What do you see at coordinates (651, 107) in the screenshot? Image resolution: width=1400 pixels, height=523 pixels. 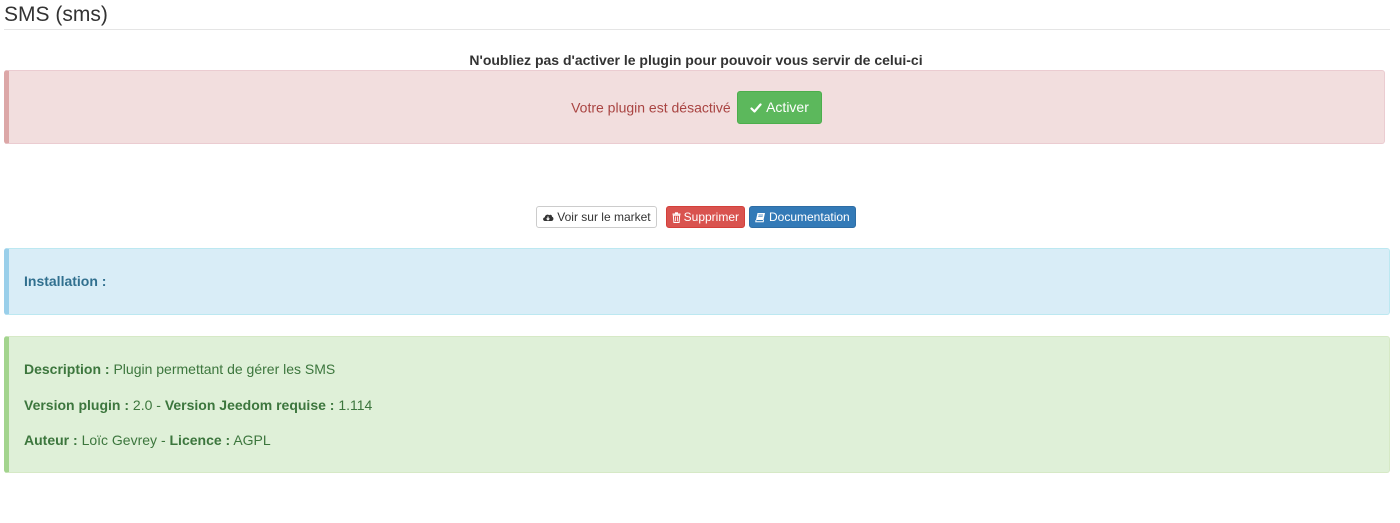 I see `disabled-message: Votre plugin est désactivé` at bounding box center [651, 107].